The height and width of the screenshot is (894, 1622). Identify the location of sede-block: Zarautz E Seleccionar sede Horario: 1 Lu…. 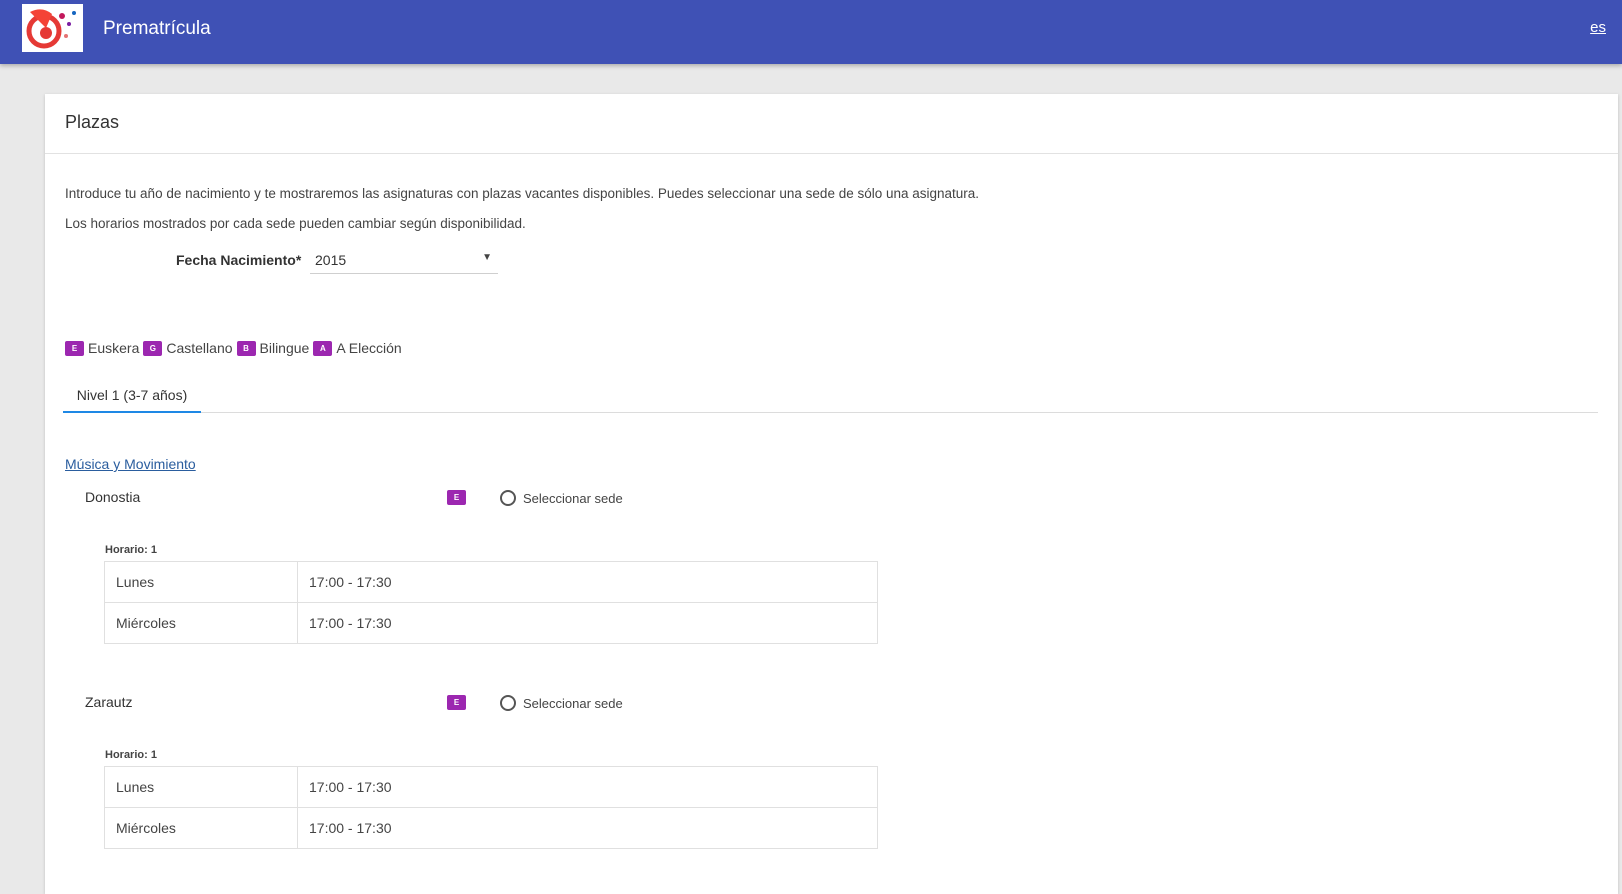
(545, 784).